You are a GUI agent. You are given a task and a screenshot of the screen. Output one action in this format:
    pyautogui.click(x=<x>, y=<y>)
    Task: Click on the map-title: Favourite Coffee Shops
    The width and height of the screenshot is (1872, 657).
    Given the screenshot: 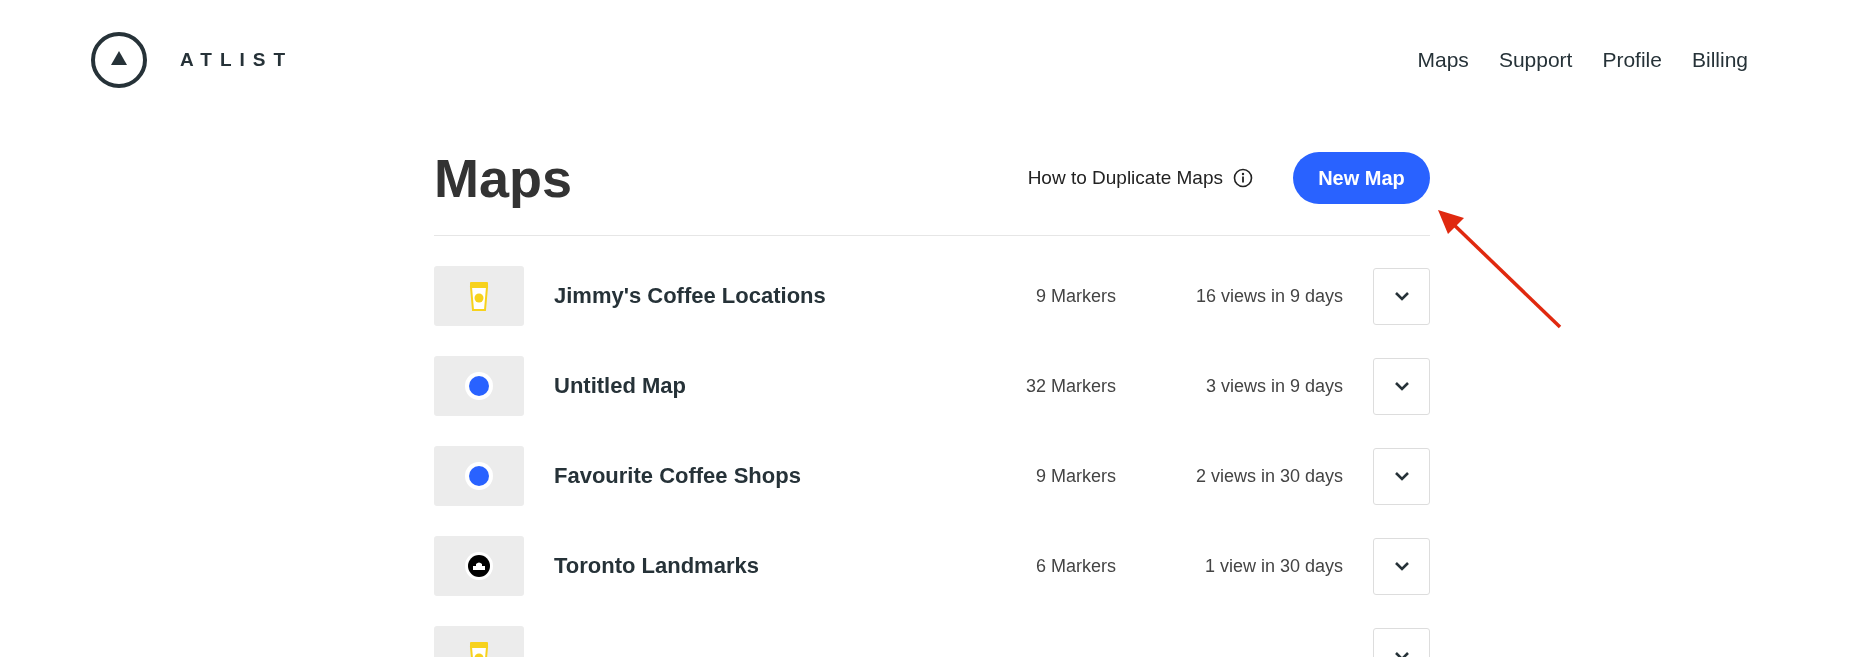 What is the action you would take?
    pyautogui.click(x=755, y=476)
    